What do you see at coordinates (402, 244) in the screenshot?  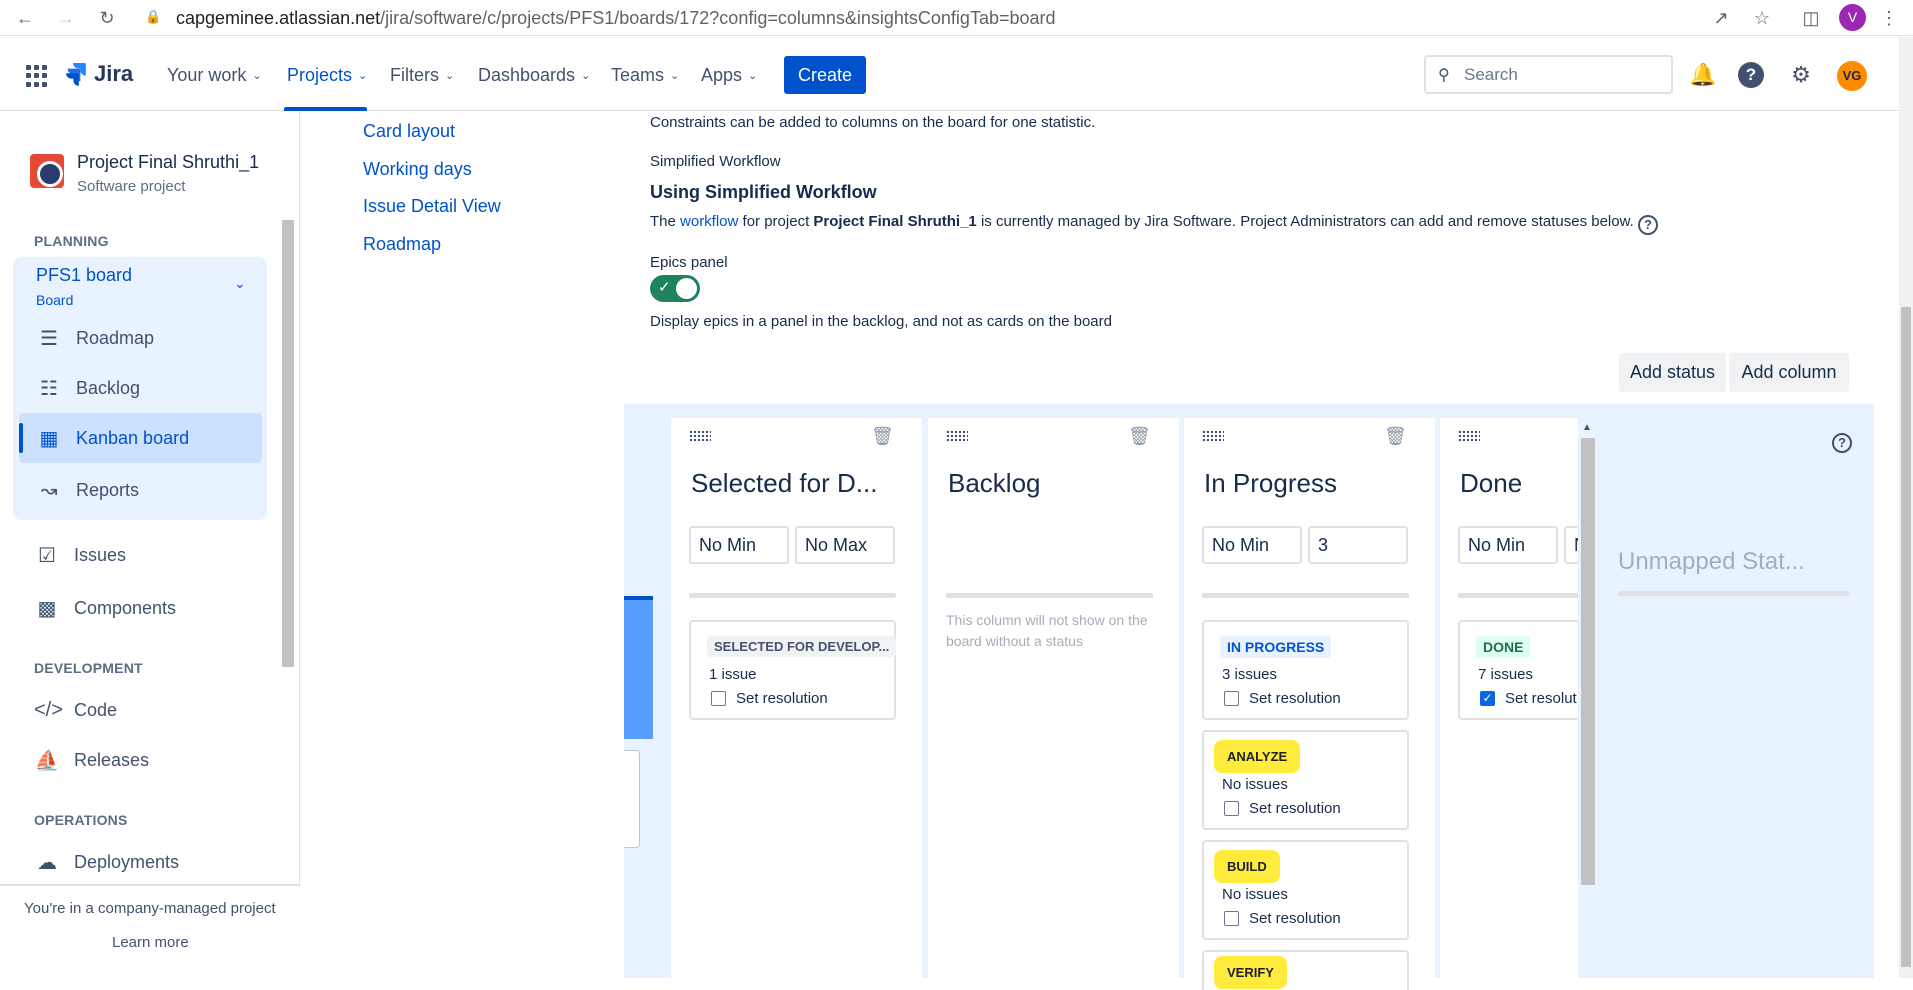 I see `settings-roadmap-link: Roadmap` at bounding box center [402, 244].